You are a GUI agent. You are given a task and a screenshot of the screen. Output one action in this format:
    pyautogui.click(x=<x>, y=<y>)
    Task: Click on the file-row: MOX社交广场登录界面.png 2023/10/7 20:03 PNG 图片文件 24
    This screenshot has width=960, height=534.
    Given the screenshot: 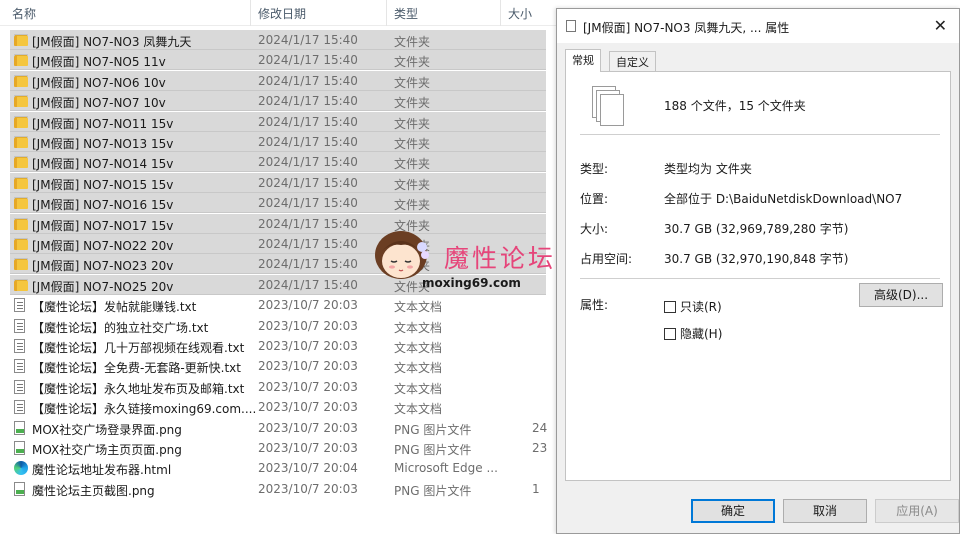 What is the action you would take?
    pyautogui.click(x=279, y=428)
    